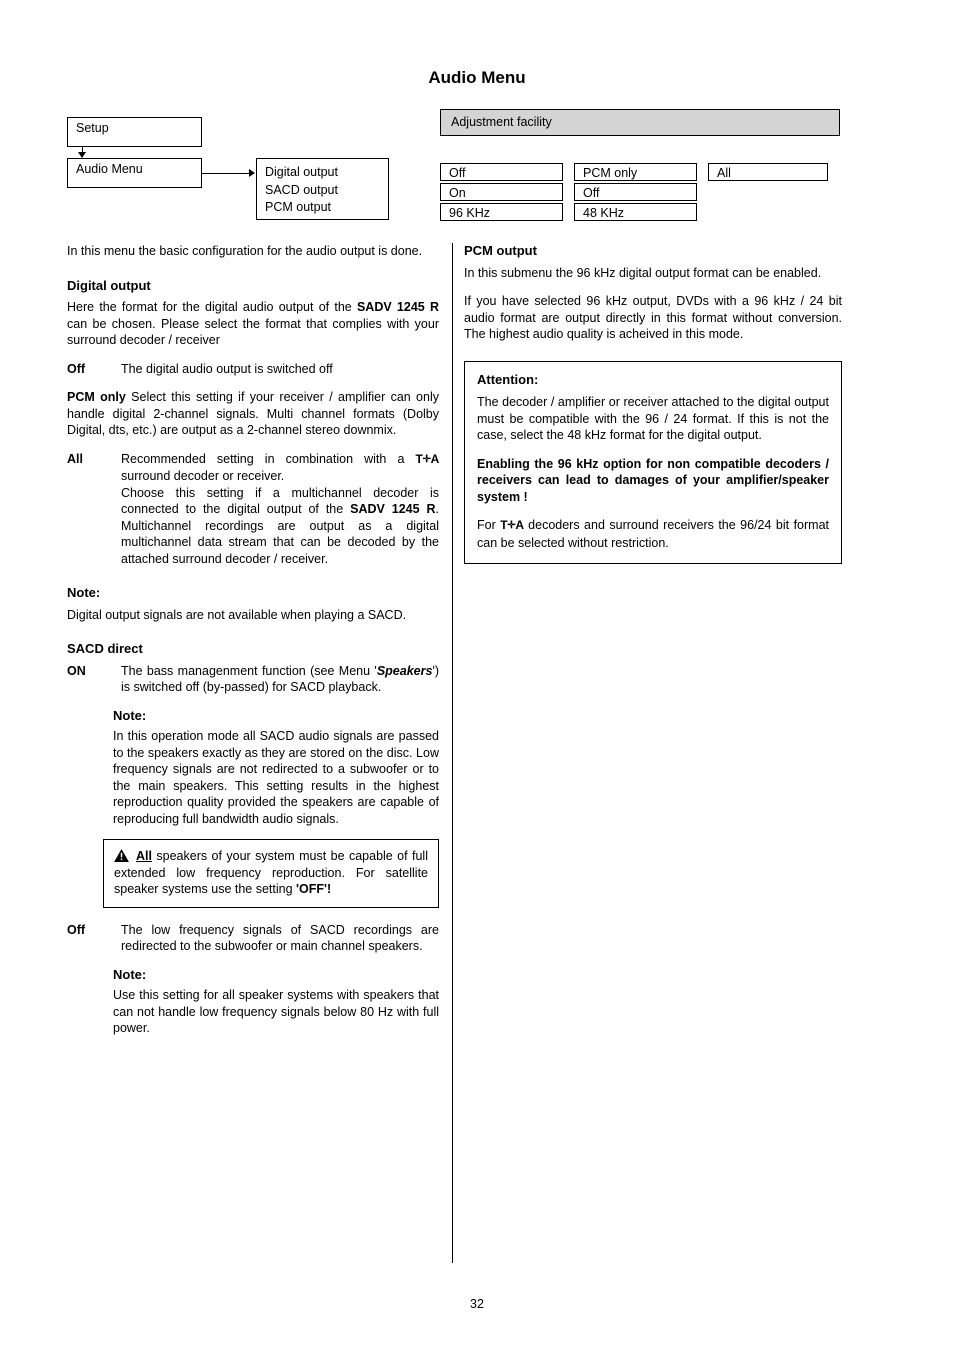 This screenshot has height=1351, width=954. Describe the element at coordinates (130, 974) in the screenshot. I see `heading-sacd-note-2: Note:` at that location.